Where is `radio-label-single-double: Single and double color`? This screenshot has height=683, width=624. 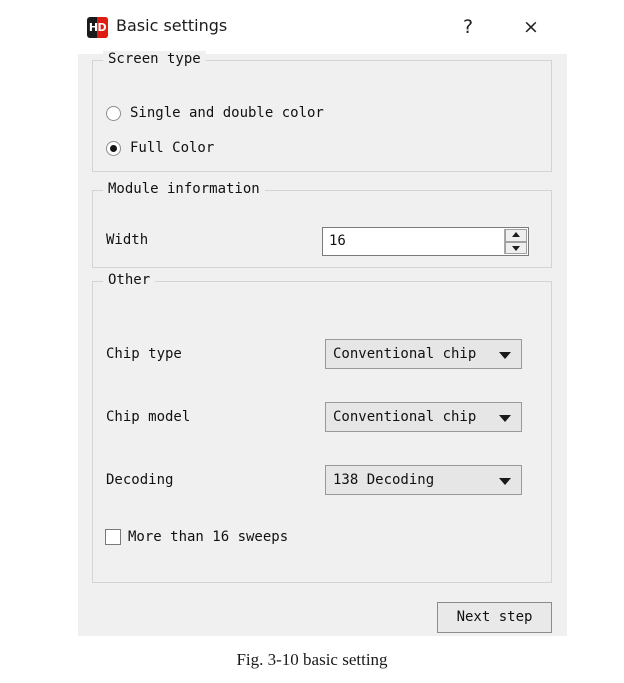 radio-label-single-double: Single and double color is located at coordinates (227, 113).